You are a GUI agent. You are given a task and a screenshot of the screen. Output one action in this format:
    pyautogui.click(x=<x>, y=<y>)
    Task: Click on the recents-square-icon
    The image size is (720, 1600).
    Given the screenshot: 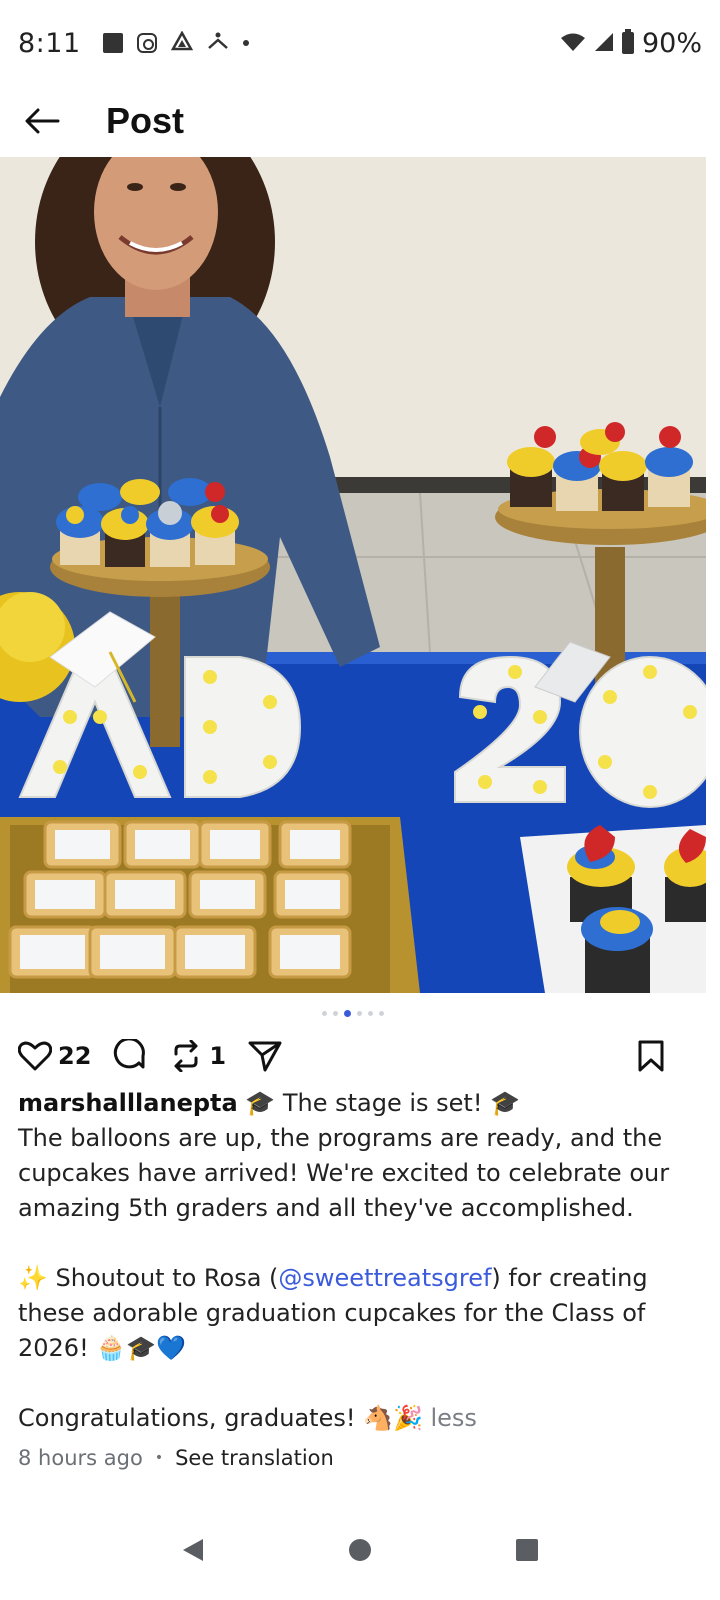 What is the action you would take?
    pyautogui.click(x=526, y=1550)
    